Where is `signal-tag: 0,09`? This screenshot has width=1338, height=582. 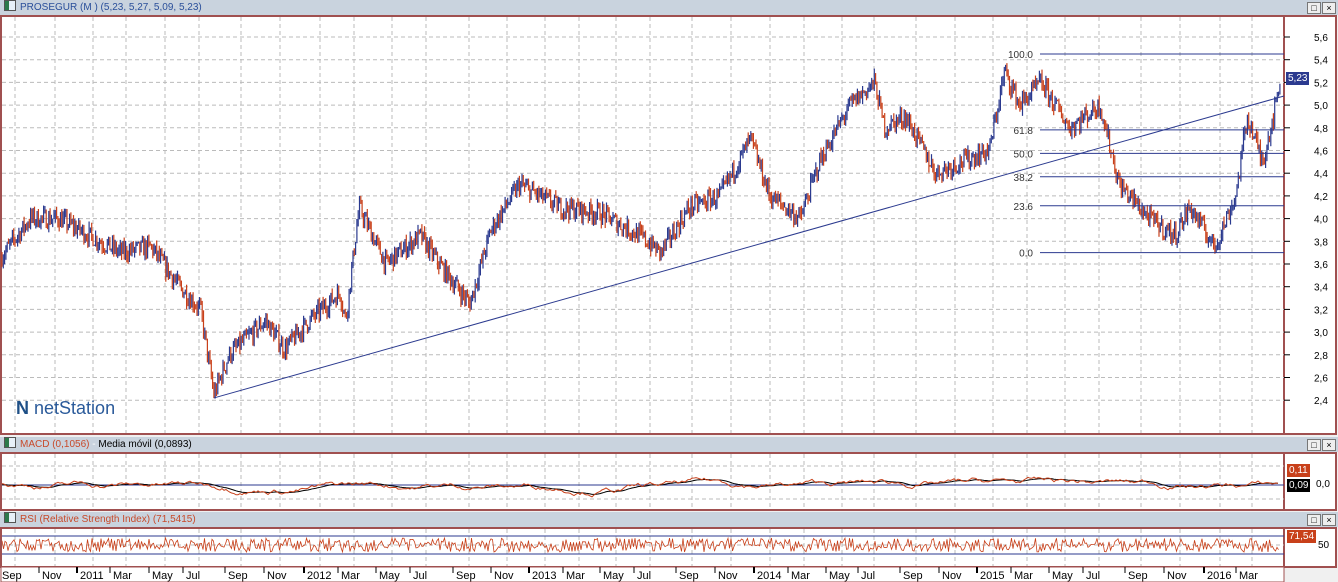
signal-tag: 0,09 is located at coordinates (1299, 485).